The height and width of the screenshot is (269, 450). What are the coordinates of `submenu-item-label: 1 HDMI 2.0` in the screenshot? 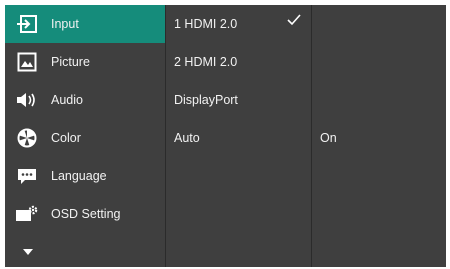 It's located at (206, 24).